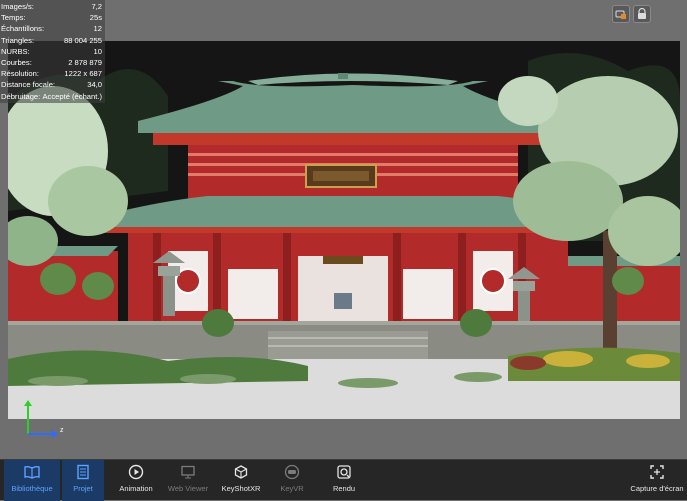  Describe the element at coordinates (344, 488) in the screenshot. I see `render-label: Rendu` at that location.